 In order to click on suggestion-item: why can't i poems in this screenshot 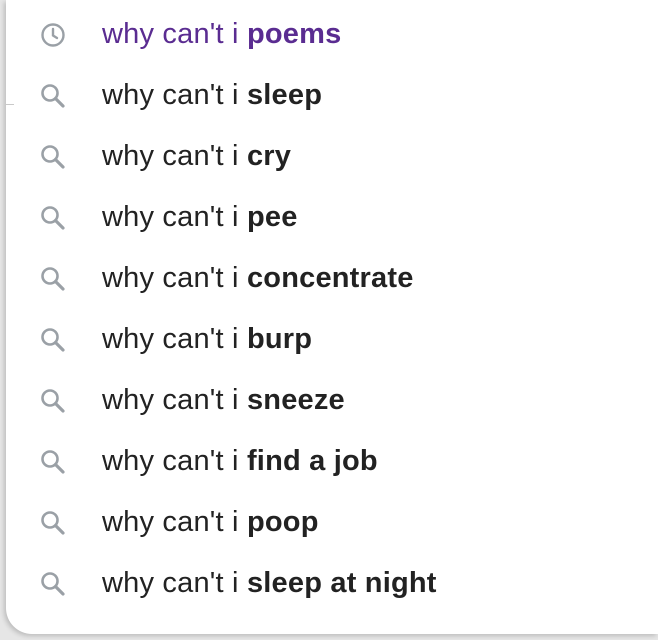, I will do `click(332, 34)`.